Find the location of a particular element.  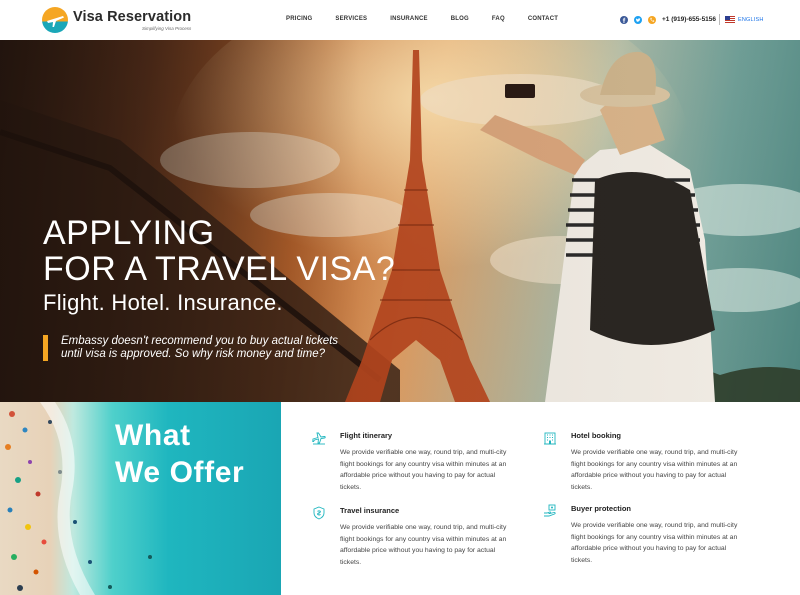

hero-title-line1: APPLYING is located at coordinates (129, 233).